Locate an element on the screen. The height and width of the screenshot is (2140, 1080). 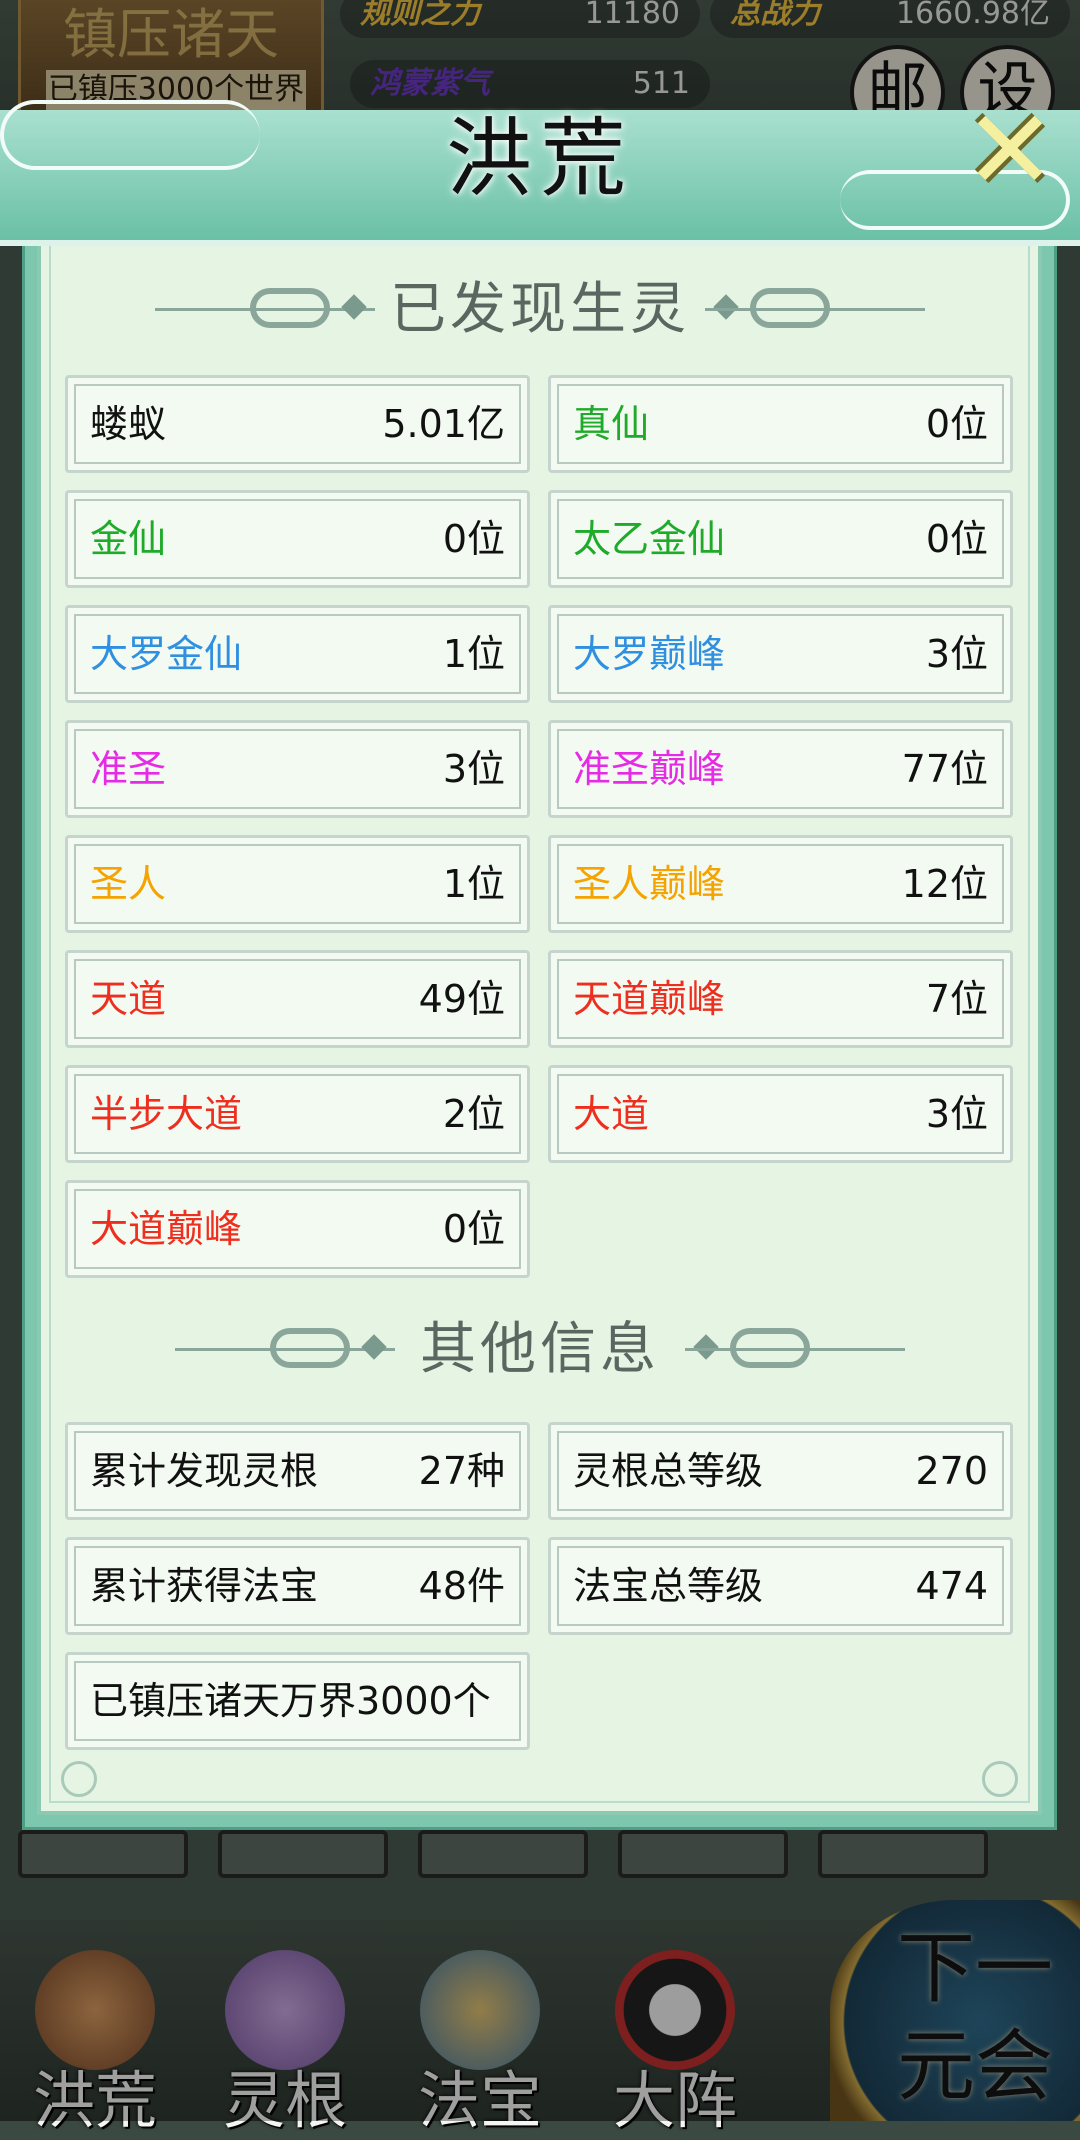
info-cell: 累计获得法宝 48件 is located at coordinates (297, 1586).